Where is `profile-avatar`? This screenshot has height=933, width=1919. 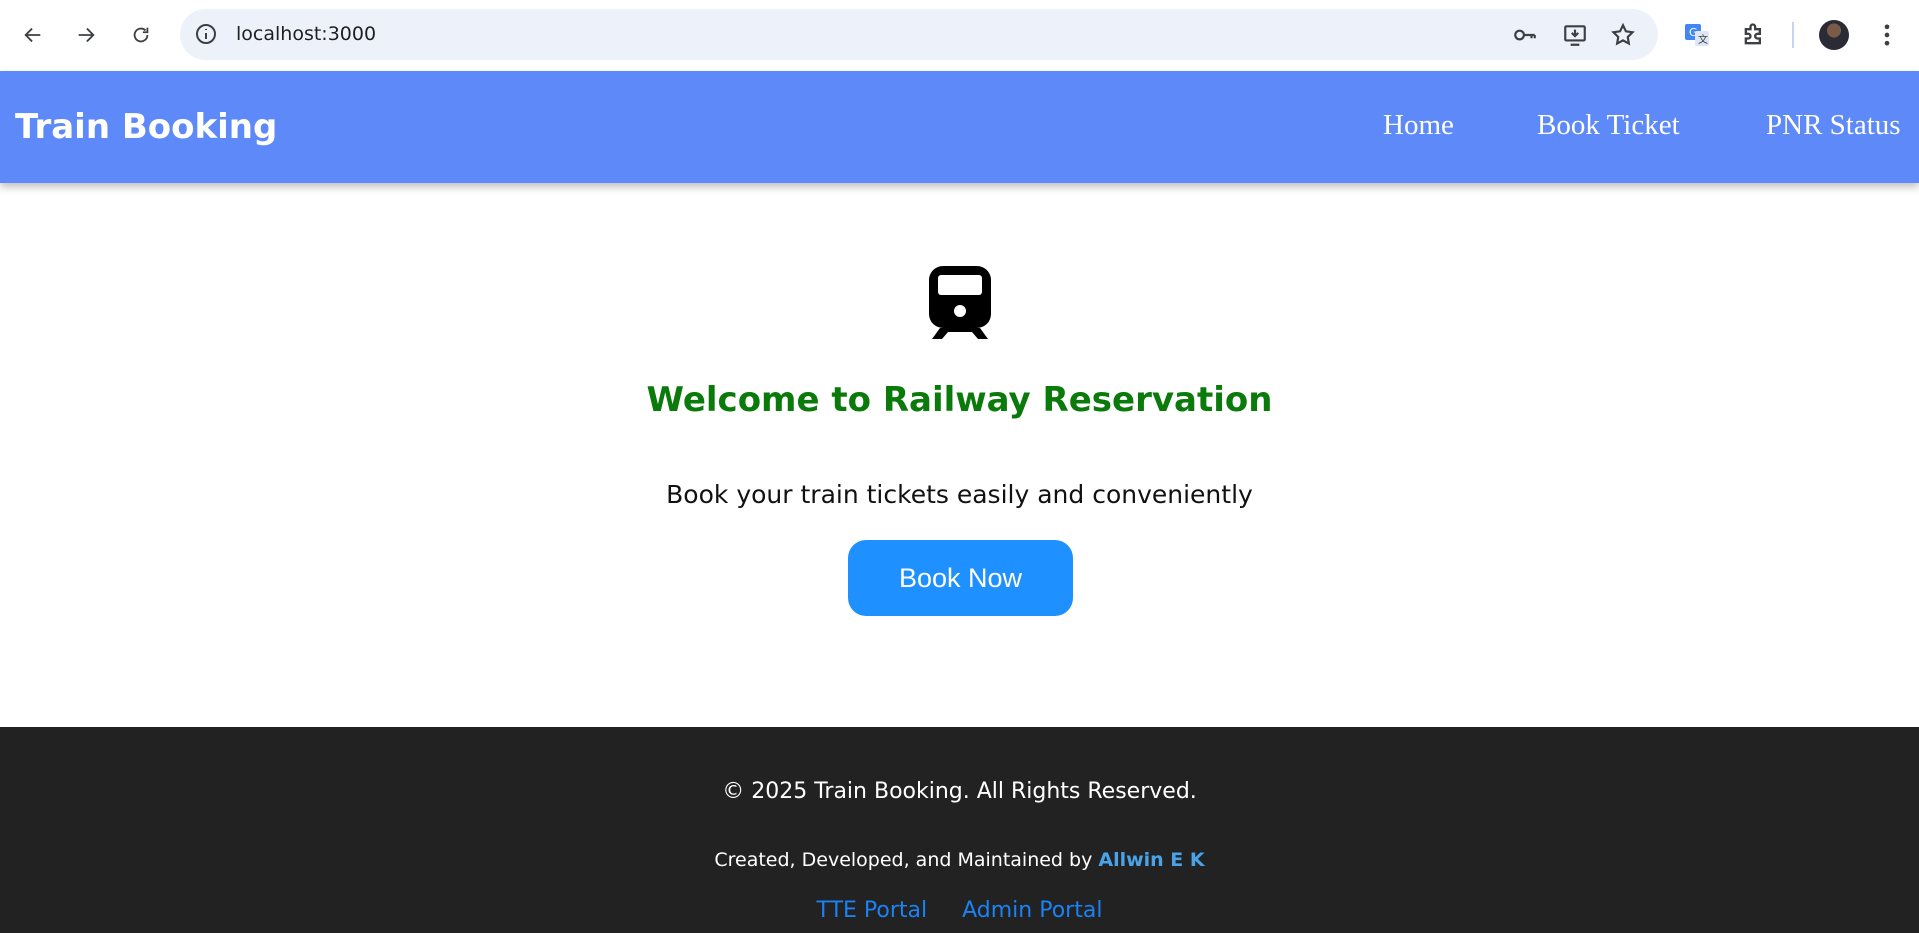 profile-avatar is located at coordinates (1834, 35).